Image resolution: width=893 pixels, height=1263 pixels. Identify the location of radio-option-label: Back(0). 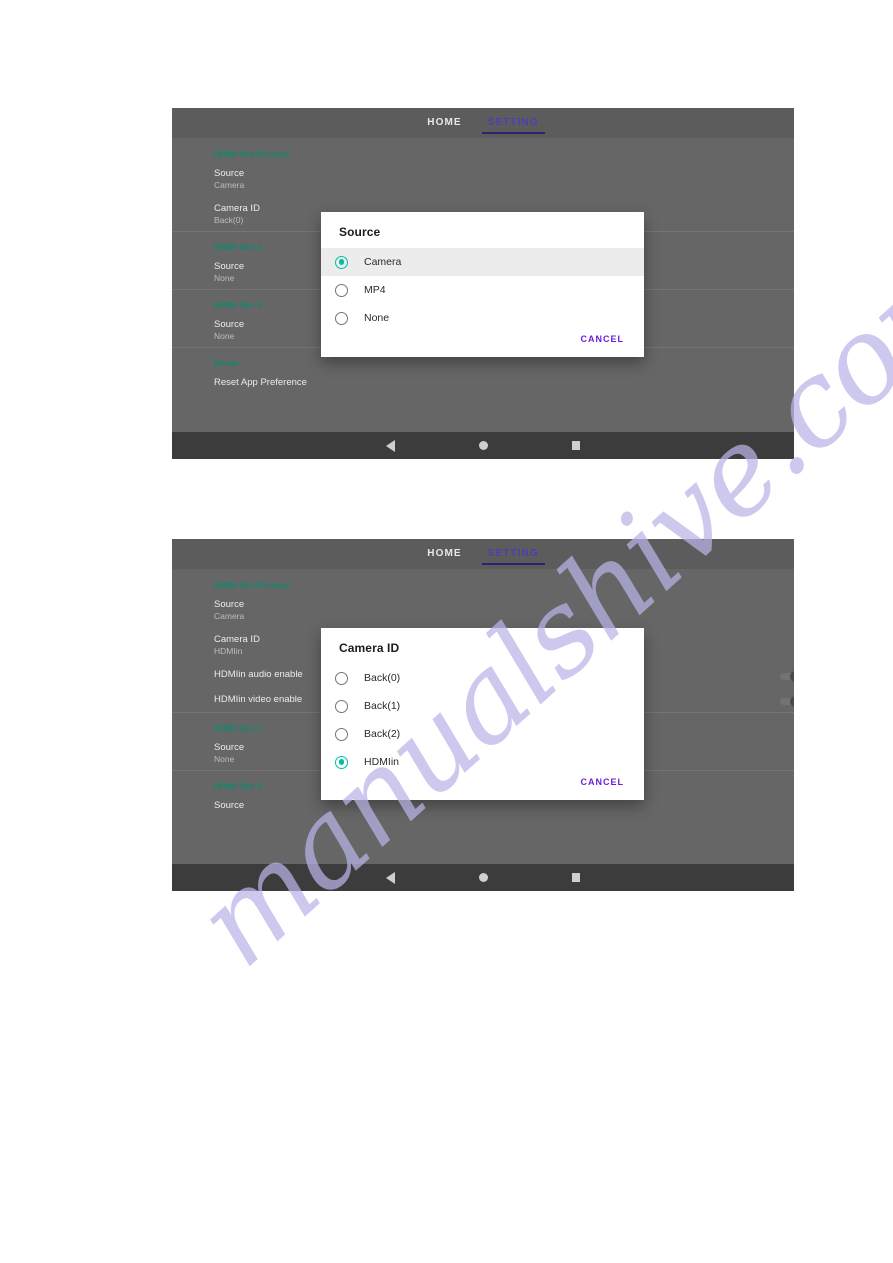
(382, 678).